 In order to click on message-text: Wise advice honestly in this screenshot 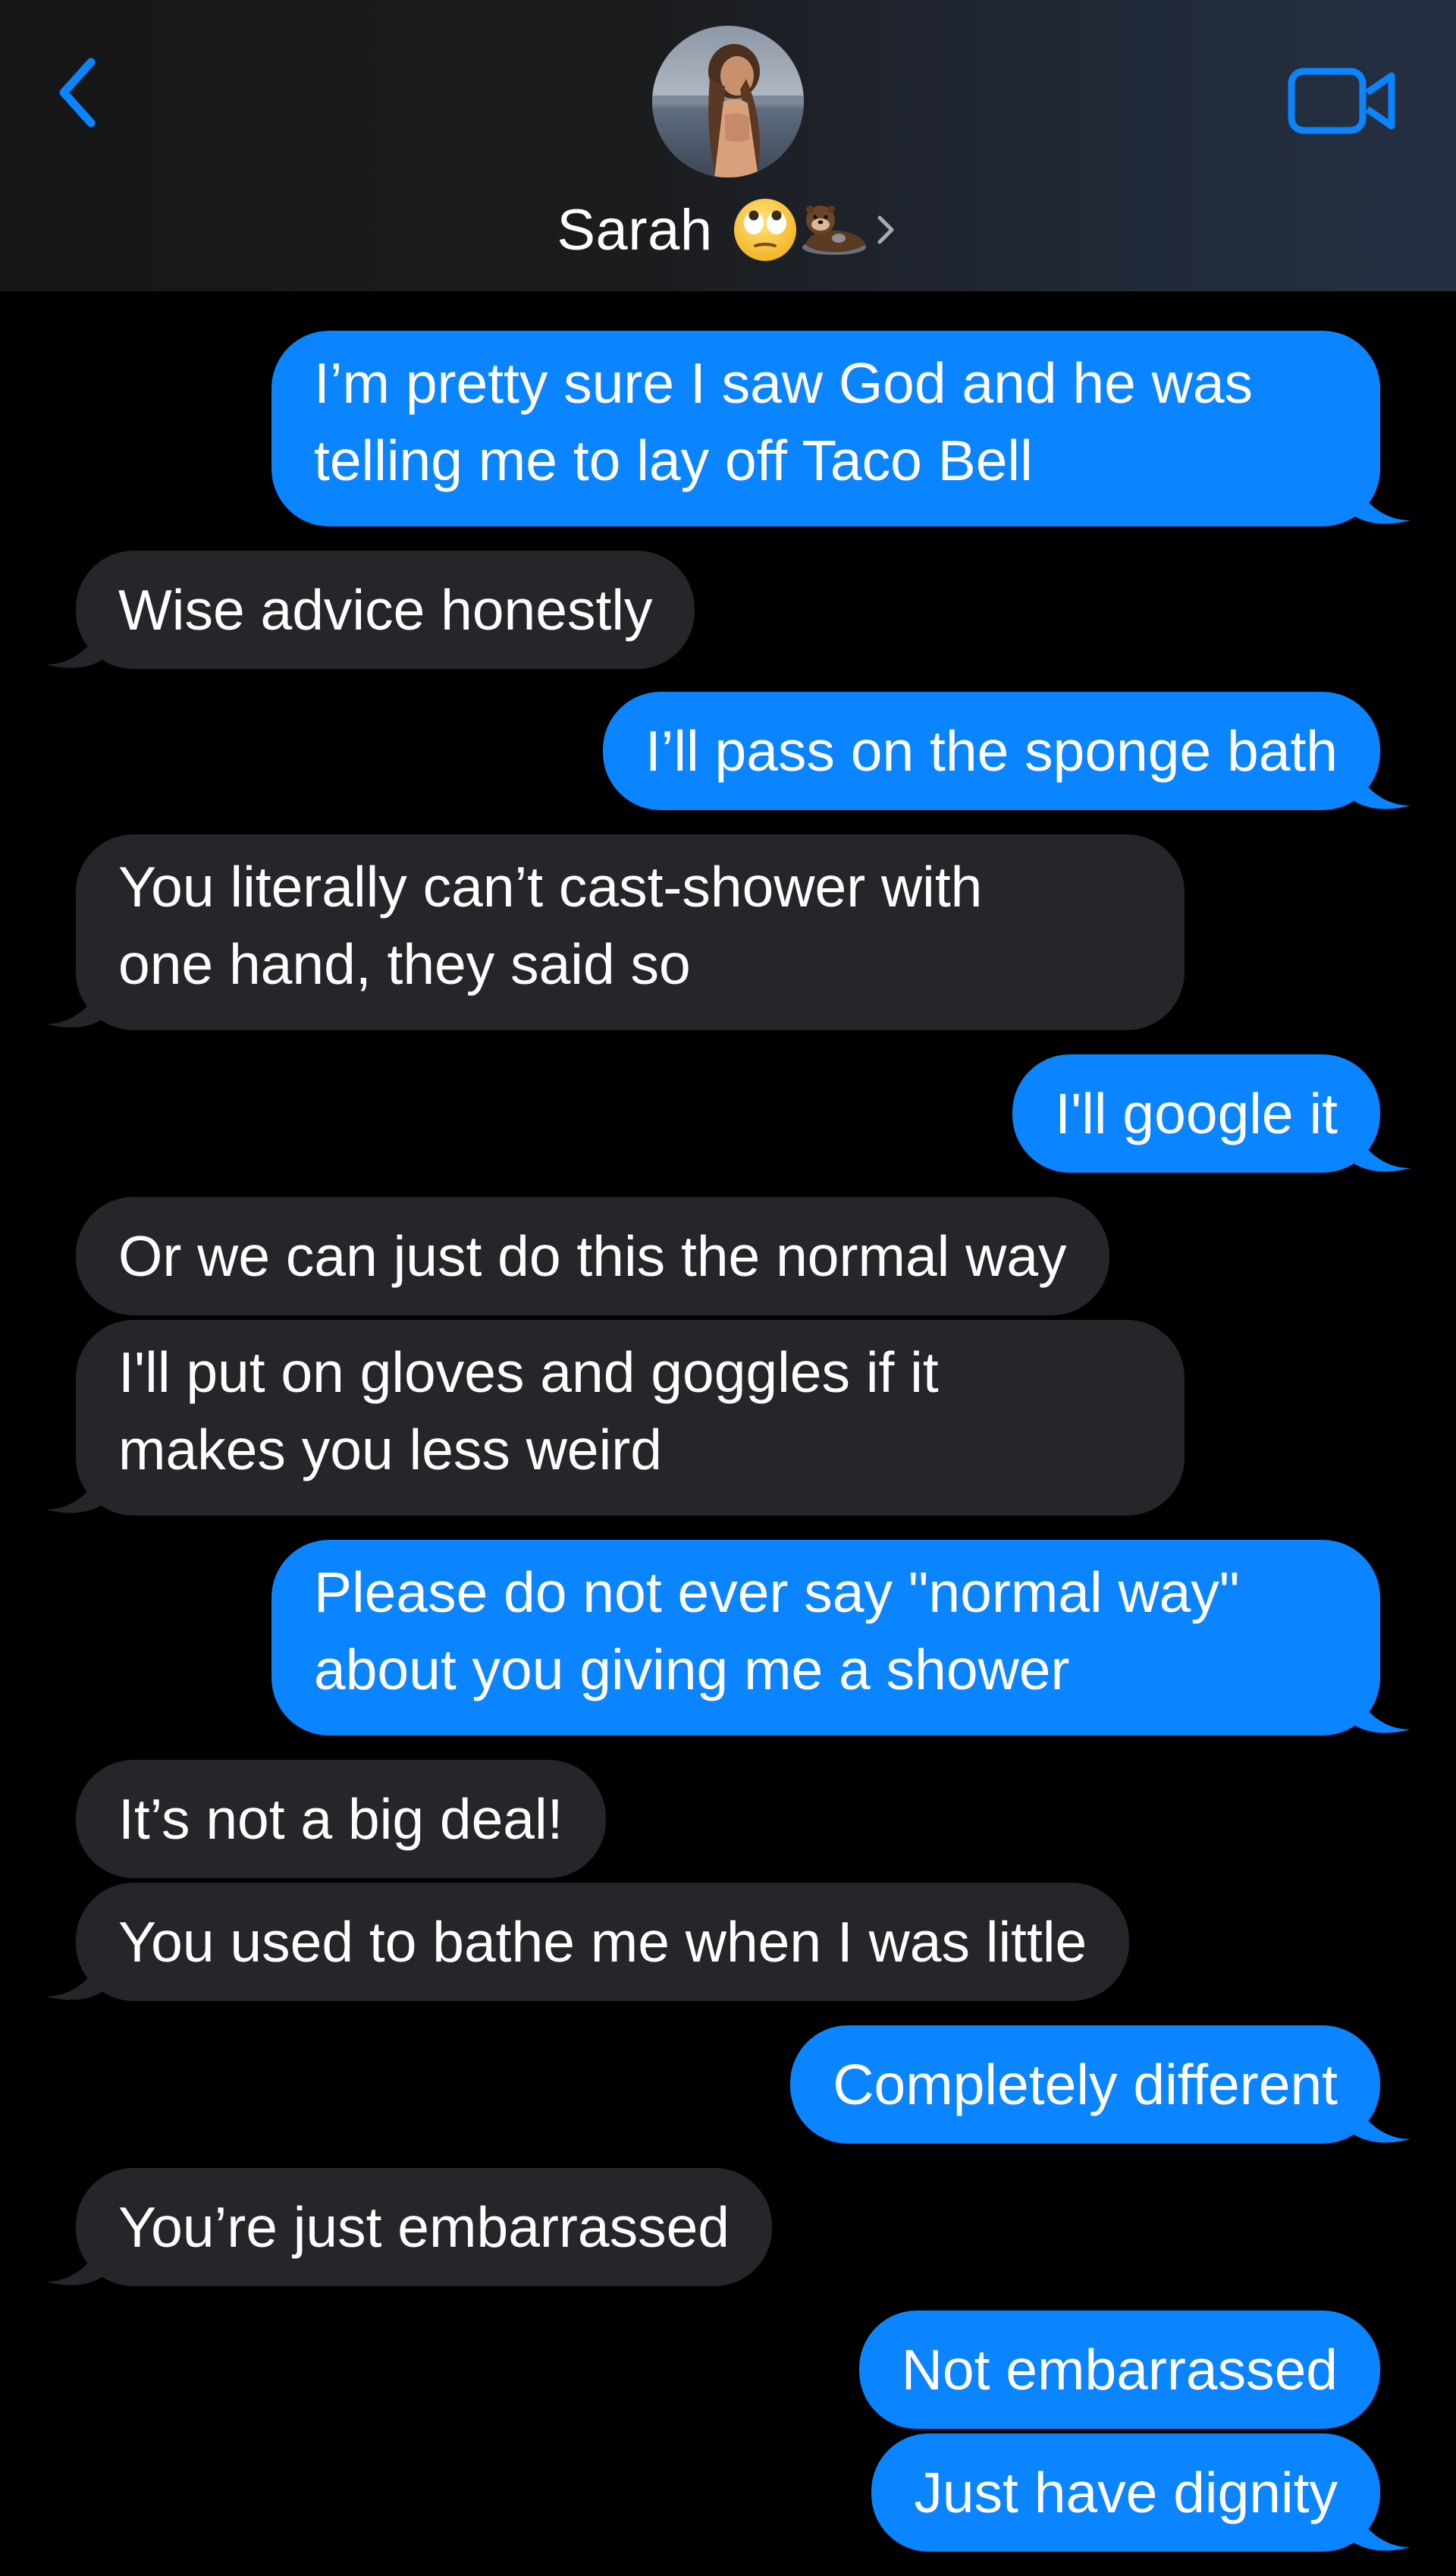, I will do `click(385, 610)`.